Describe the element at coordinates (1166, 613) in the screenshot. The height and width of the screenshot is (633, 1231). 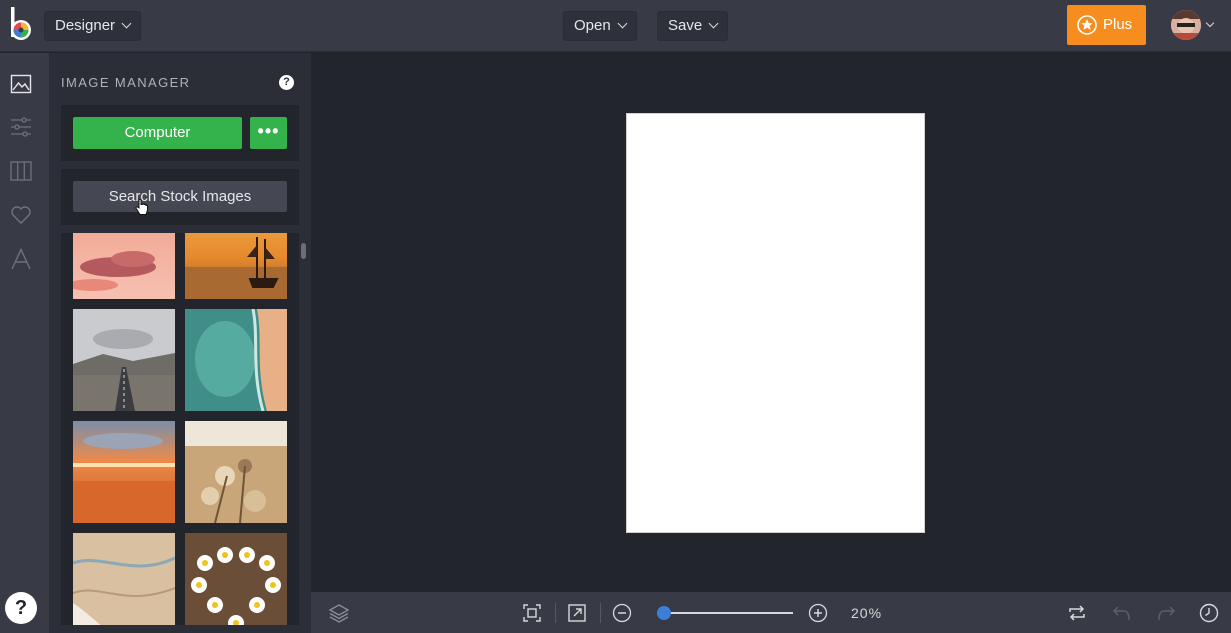
I see `redo-icon` at that location.